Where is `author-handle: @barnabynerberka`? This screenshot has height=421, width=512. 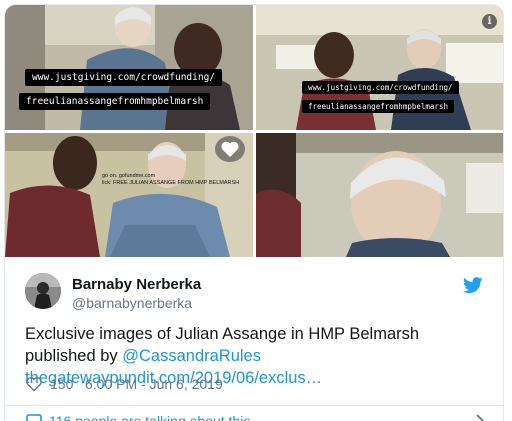
author-handle: @barnabynerberka is located at coordinates (132, 303).